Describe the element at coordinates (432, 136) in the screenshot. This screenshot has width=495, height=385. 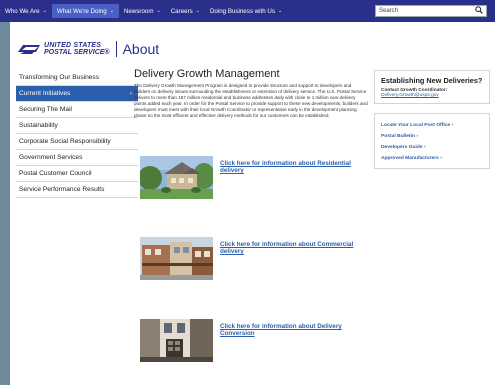
I see `postal-bulletin-link: Postal Bulletin ›` at that location.